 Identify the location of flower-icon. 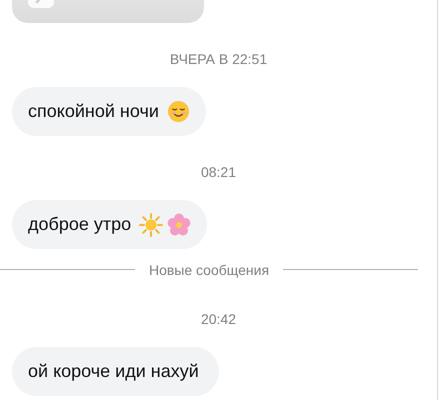
(179, 224).